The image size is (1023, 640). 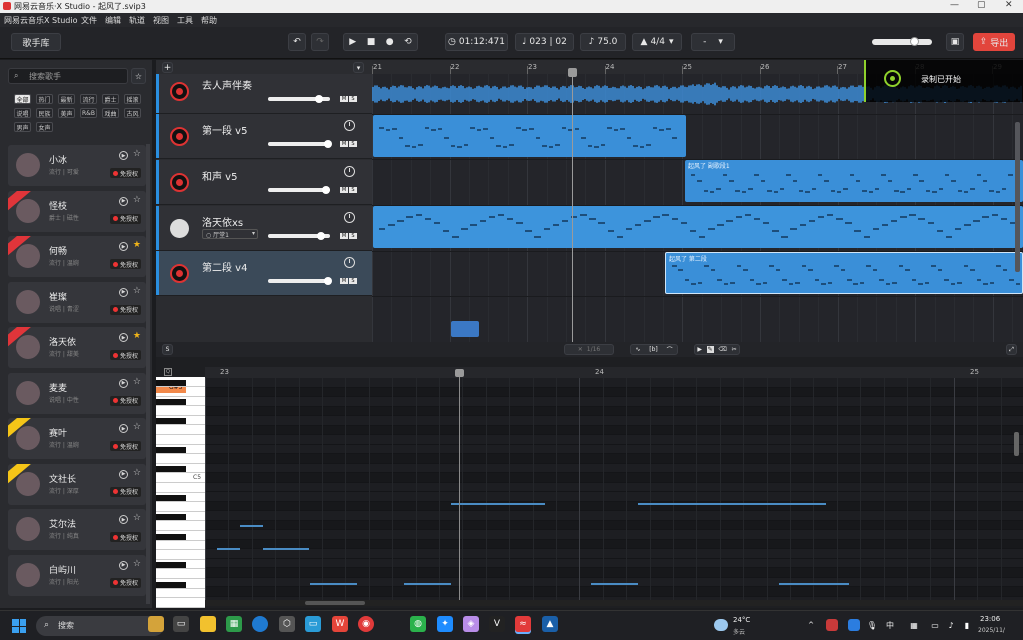 What do you see at coordinates (1016, 444) in the screenshot?
I see `roll-vscrollbar` at bounding box center [1016, 444].